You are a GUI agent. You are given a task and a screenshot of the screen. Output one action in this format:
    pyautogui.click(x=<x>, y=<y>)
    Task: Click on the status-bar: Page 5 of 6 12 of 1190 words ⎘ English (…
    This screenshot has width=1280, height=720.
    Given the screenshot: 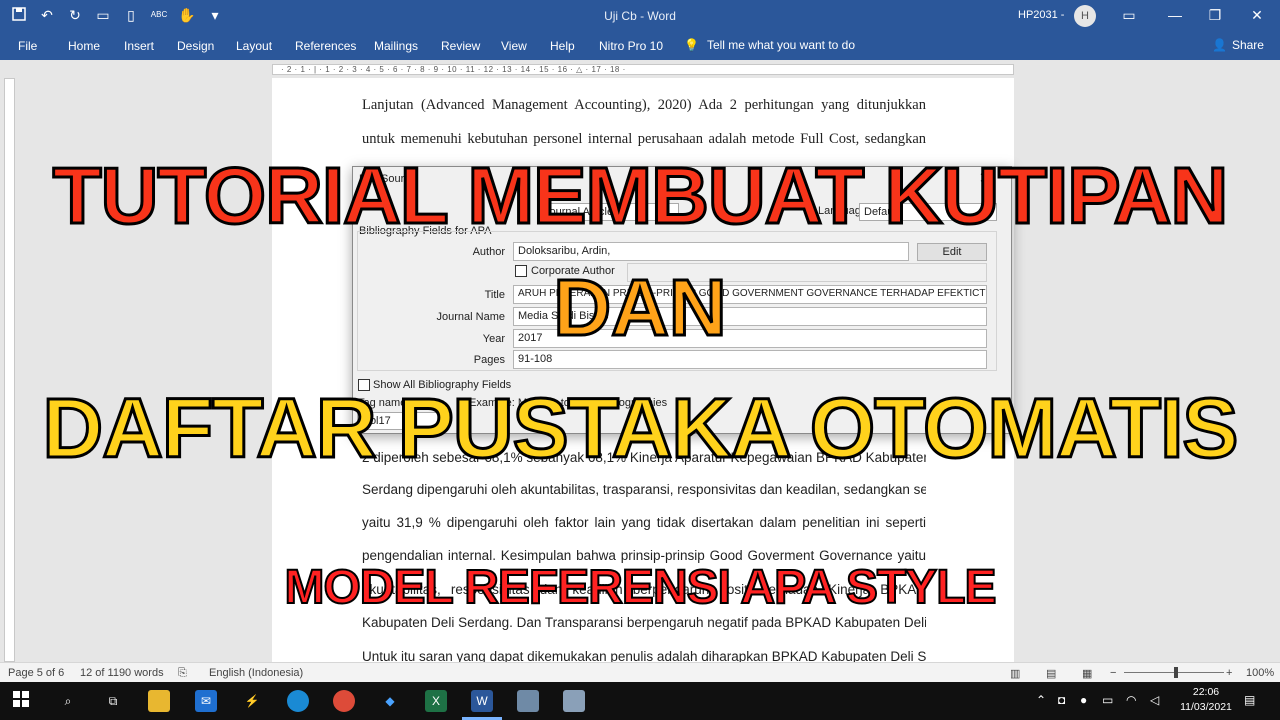 What is the action you would take?
    pyautogui.click(x=640, y=672)
    